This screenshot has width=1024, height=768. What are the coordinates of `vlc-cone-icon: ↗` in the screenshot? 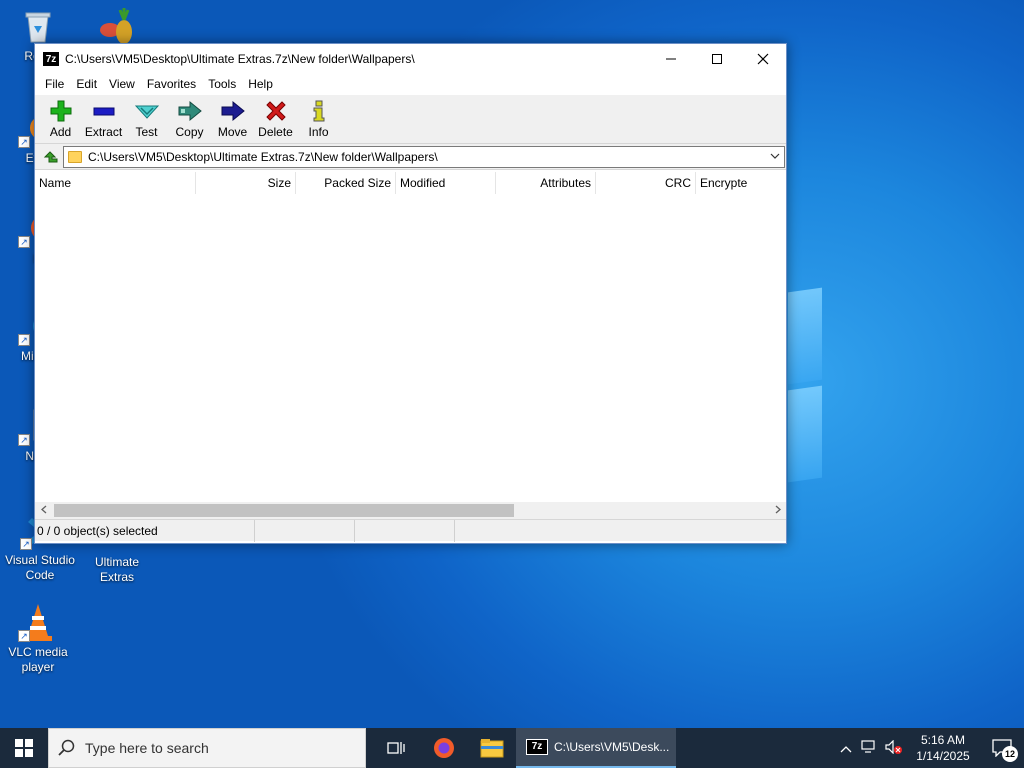 It's located at (38, 622).